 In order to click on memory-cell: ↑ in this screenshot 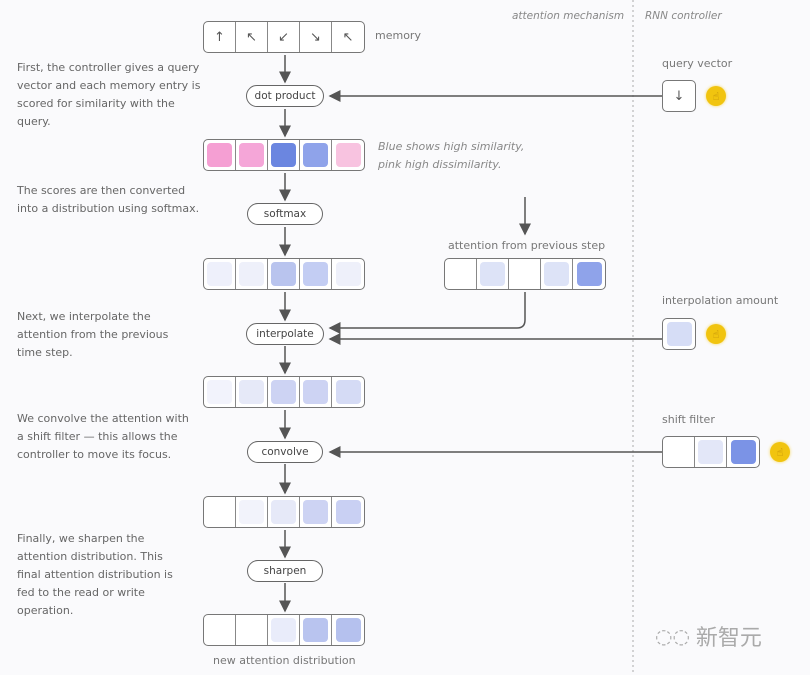, I will do `click(220, 37)`.